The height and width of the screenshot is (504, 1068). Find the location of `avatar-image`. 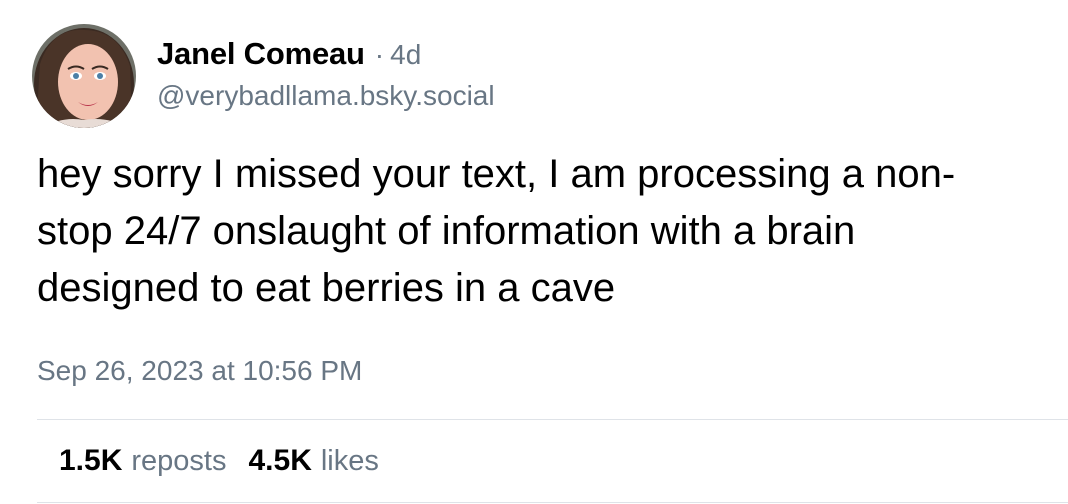

avatar-image is located at coordinates (84, 76).